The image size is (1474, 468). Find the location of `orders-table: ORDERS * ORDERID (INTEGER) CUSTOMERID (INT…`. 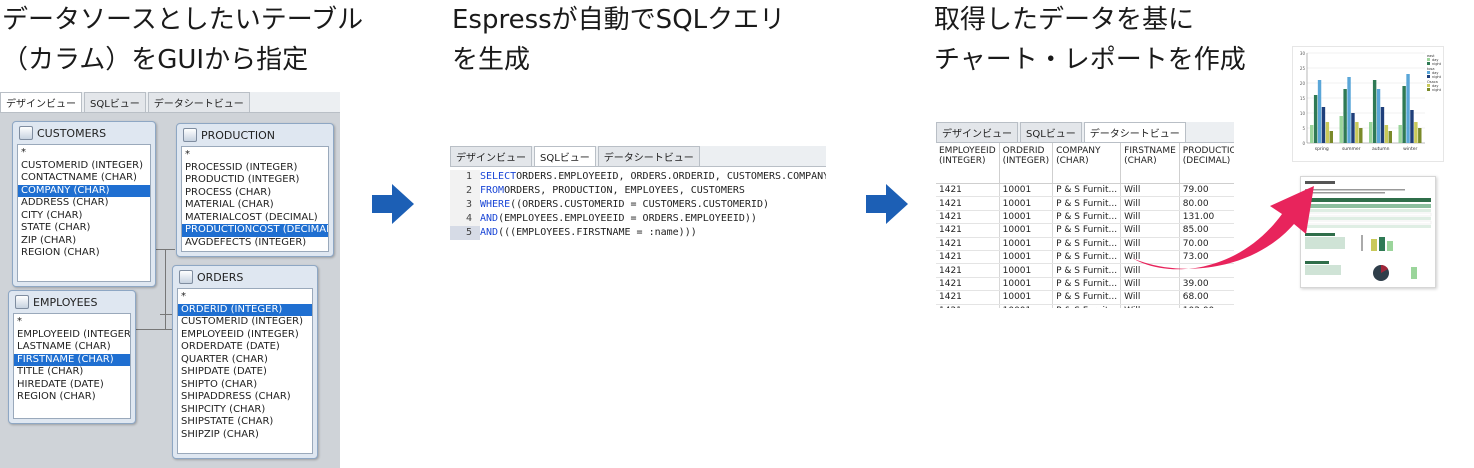

orders-table: ORDERS * ORDERID (INTEGER) CUSTOMERID (INT… is located at coordinates (245, 362).